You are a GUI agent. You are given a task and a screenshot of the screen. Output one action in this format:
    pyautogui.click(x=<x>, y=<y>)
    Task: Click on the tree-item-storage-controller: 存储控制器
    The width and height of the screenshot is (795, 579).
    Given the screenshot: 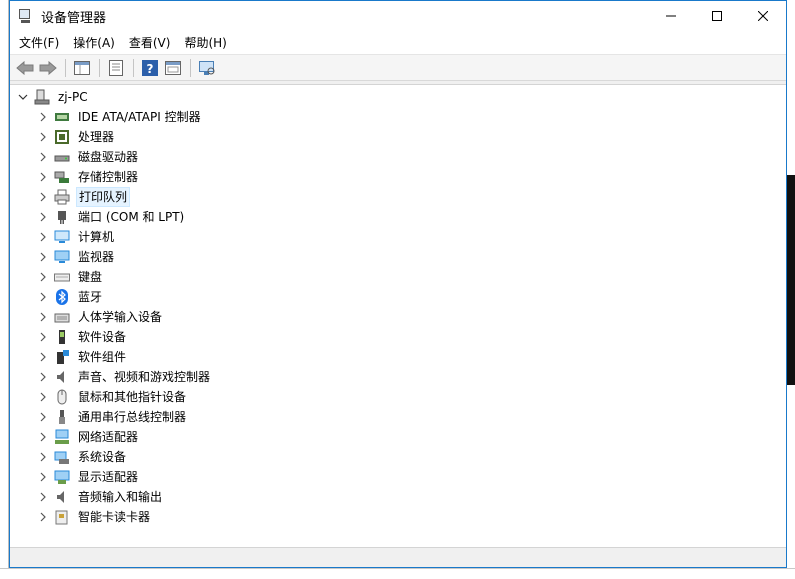 What is the action you would take?
    pyautogui.click(x=88, y=177)
    